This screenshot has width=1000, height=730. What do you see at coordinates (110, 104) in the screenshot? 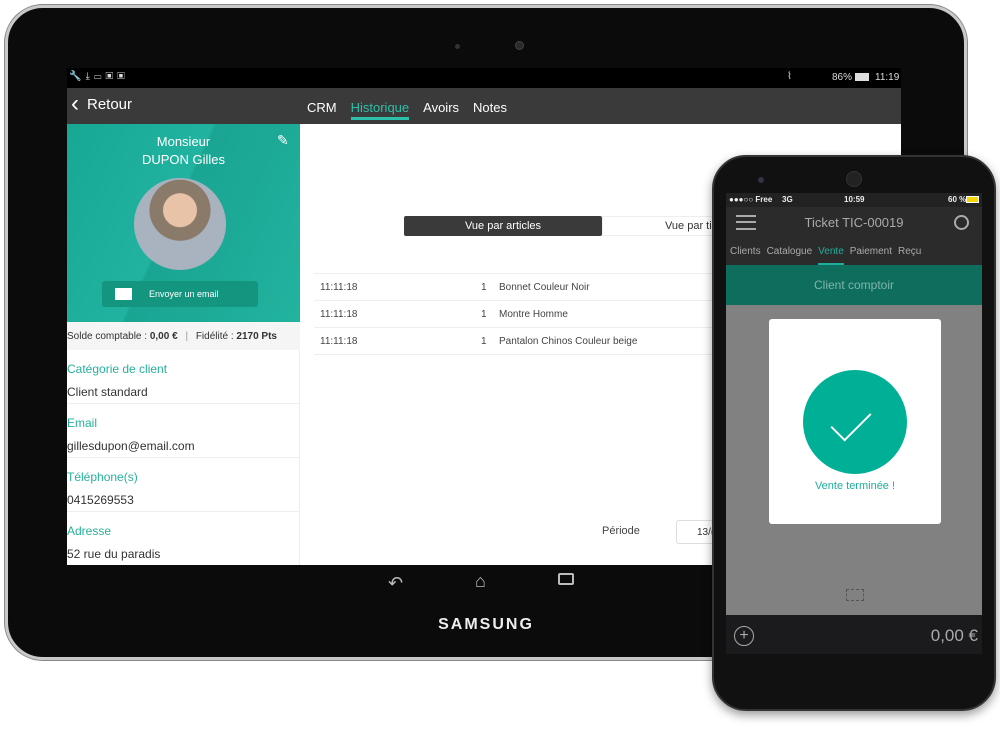
I see `back-label: Retour` at bounding box center [110, 104].